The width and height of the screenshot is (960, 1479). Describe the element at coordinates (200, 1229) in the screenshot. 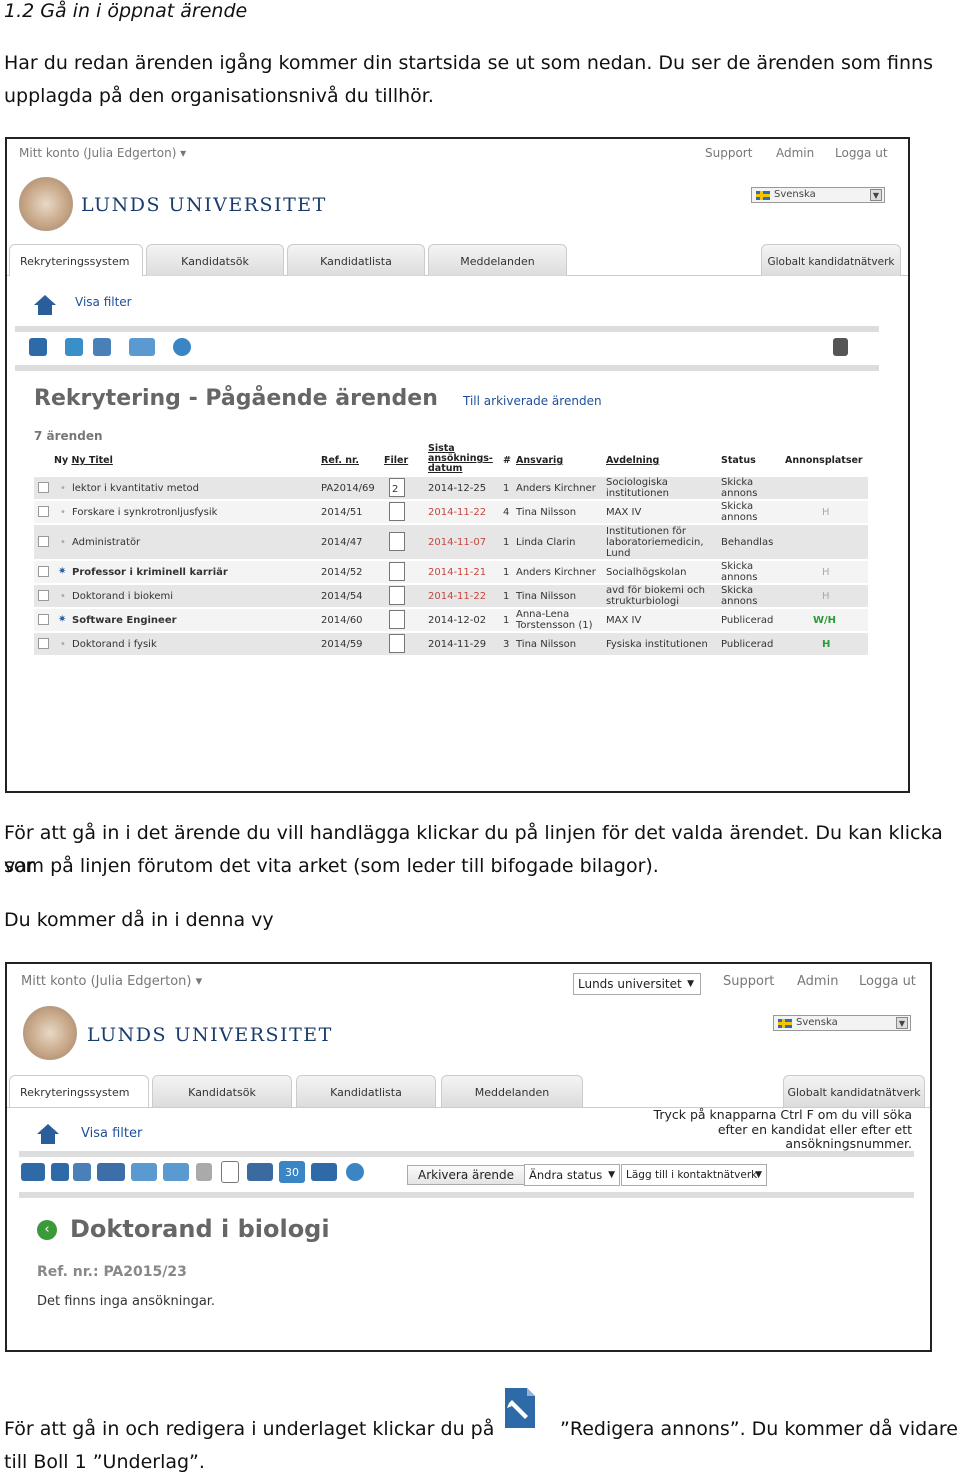

I see `case-title: Doktorand i biologi` at that location.